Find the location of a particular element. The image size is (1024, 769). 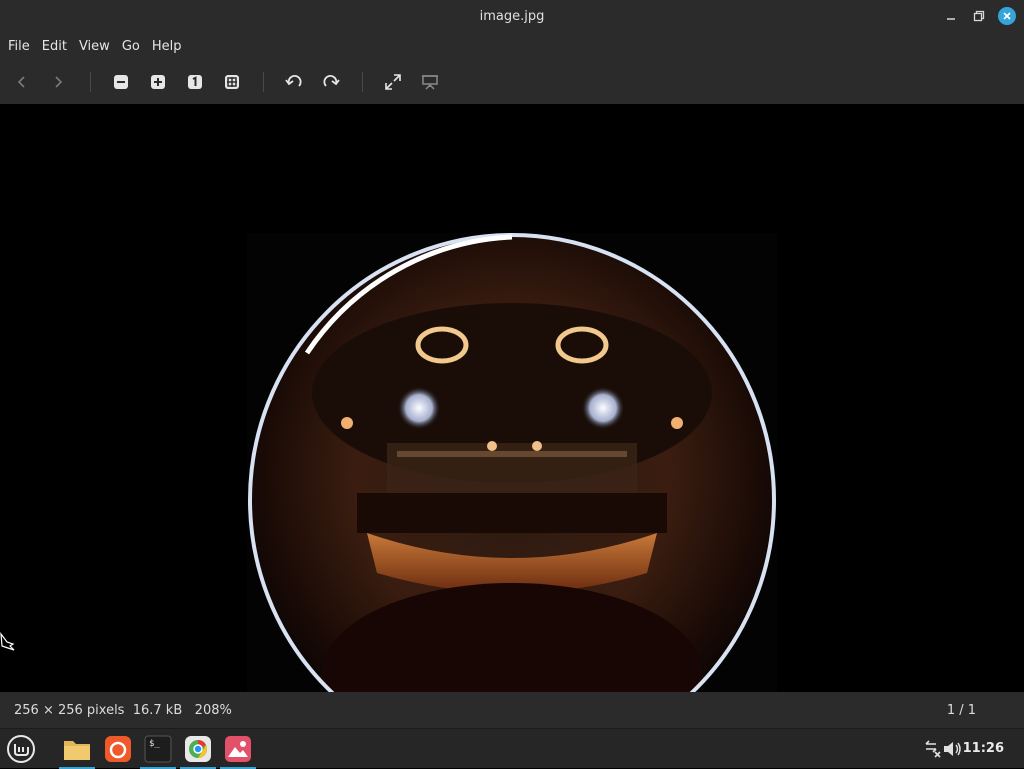

taskbar: $_ 11:26 is located at coordinates (512, 748).